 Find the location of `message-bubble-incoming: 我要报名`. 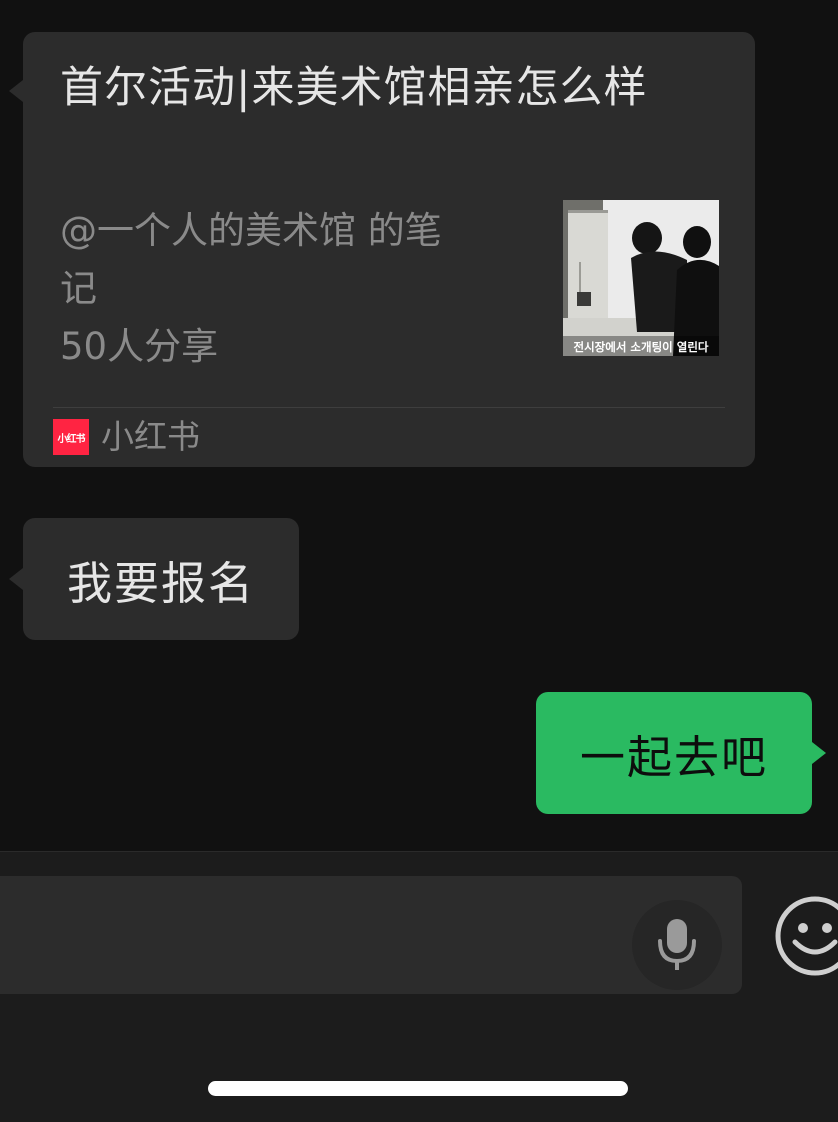

message-bubble-incoming: 我要报名 is located at coordinates (154, 579).